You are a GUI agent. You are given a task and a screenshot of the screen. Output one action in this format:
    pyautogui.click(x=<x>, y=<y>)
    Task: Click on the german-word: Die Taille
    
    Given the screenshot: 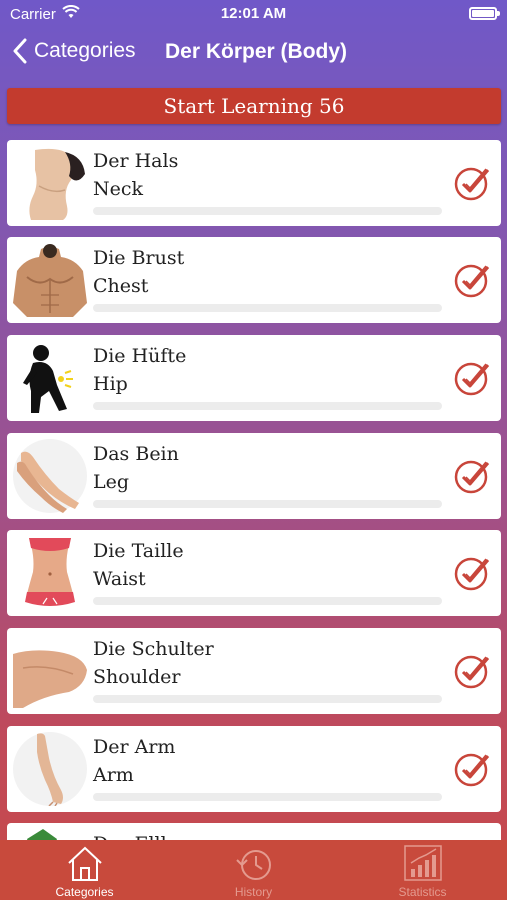 What is the action you would take?
    pyautogui.click(x=138, y=551)
    